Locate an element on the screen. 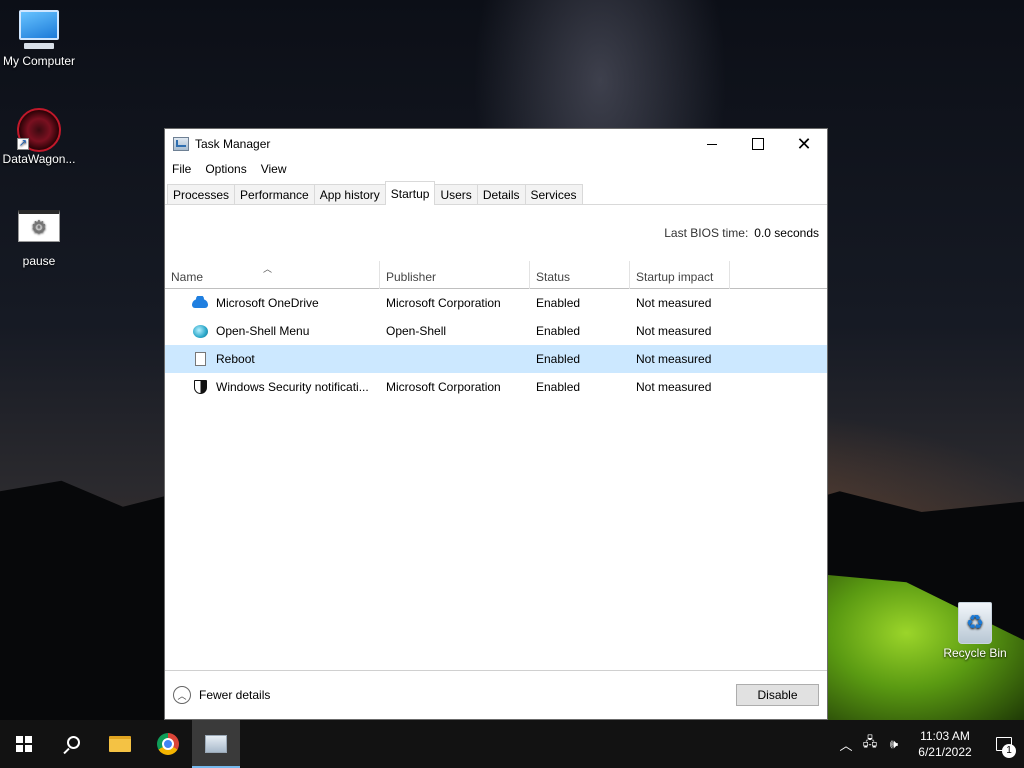 This screenshot has width=1024, height=768. column-header-label: Startup impact is located at coordinates (675, 277).